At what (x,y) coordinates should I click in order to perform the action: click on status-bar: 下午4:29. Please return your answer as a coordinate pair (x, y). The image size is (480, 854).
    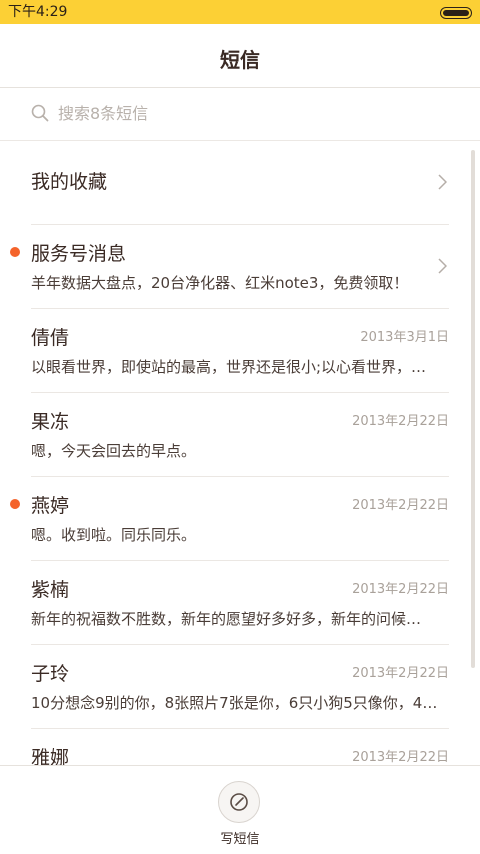
    Looking at the image, I should click on (240, 12).